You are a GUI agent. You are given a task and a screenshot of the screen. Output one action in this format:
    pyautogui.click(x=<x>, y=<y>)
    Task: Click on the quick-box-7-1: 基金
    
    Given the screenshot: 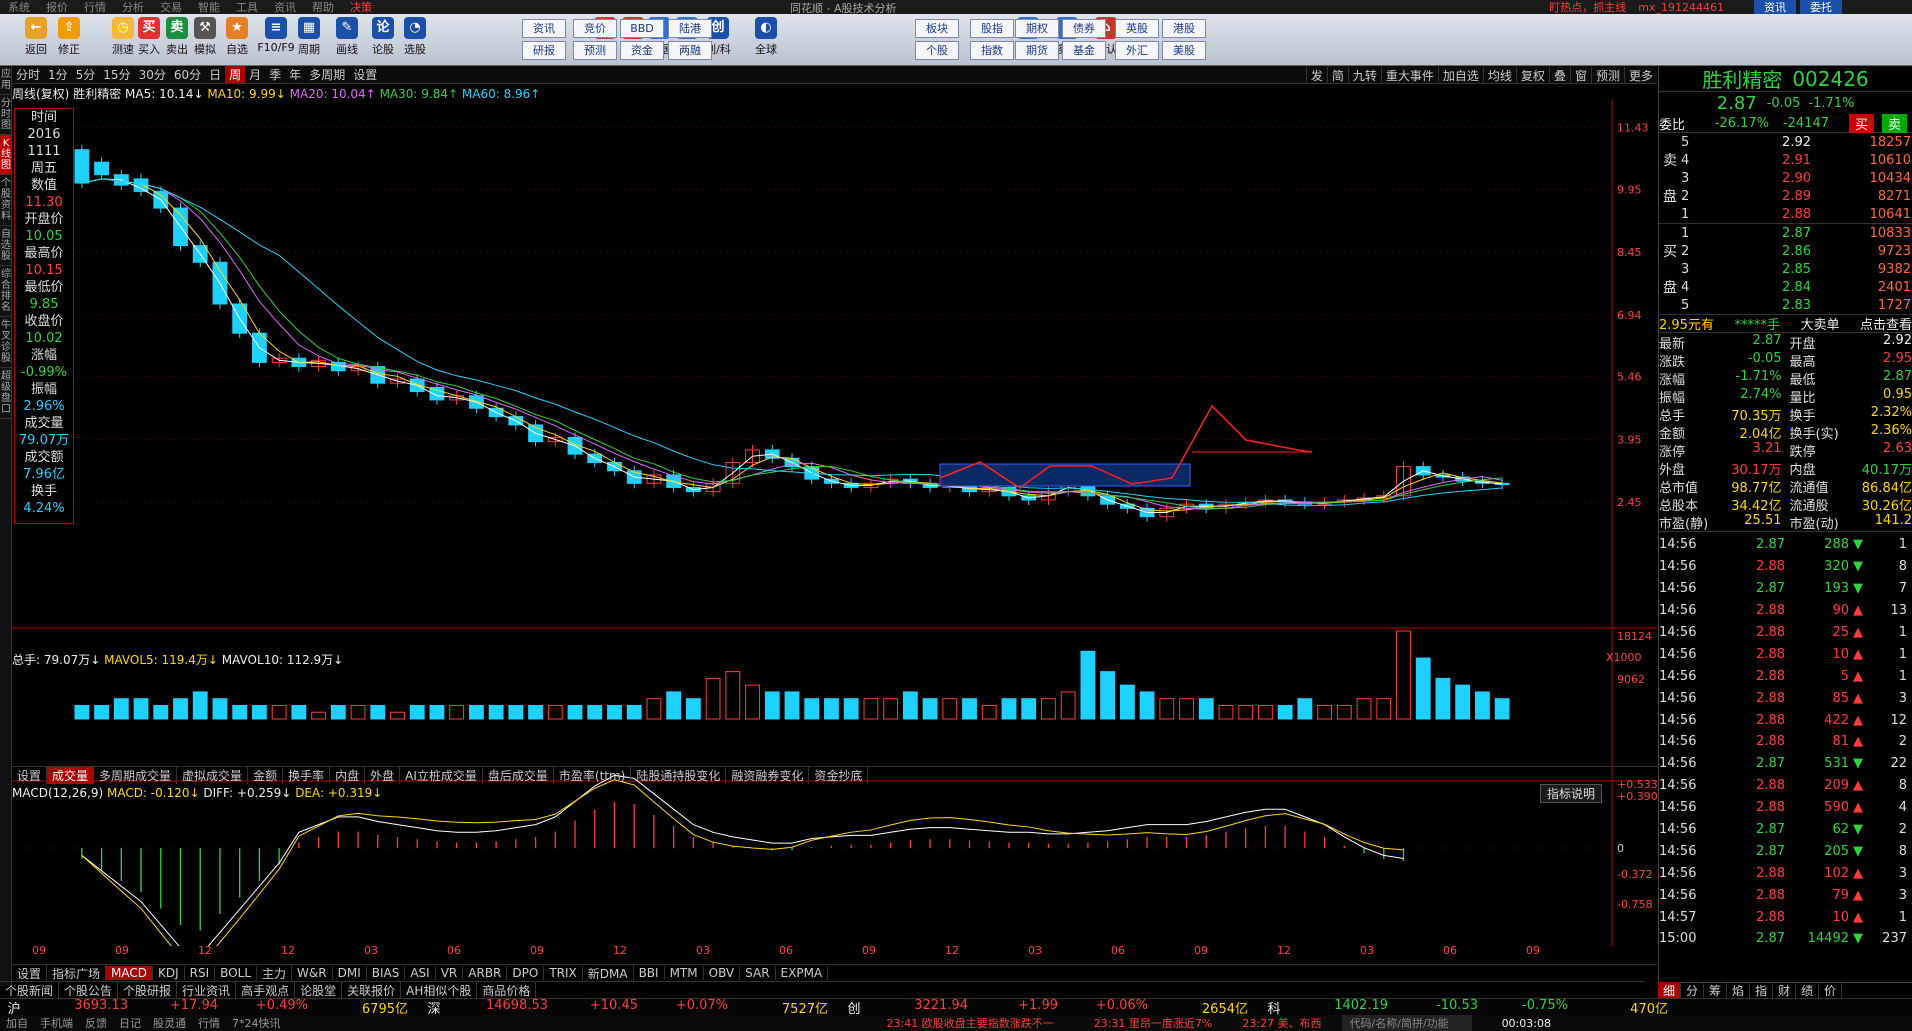 What is the action you would take?
    pyautogui.click(x=1084, y=50)
    